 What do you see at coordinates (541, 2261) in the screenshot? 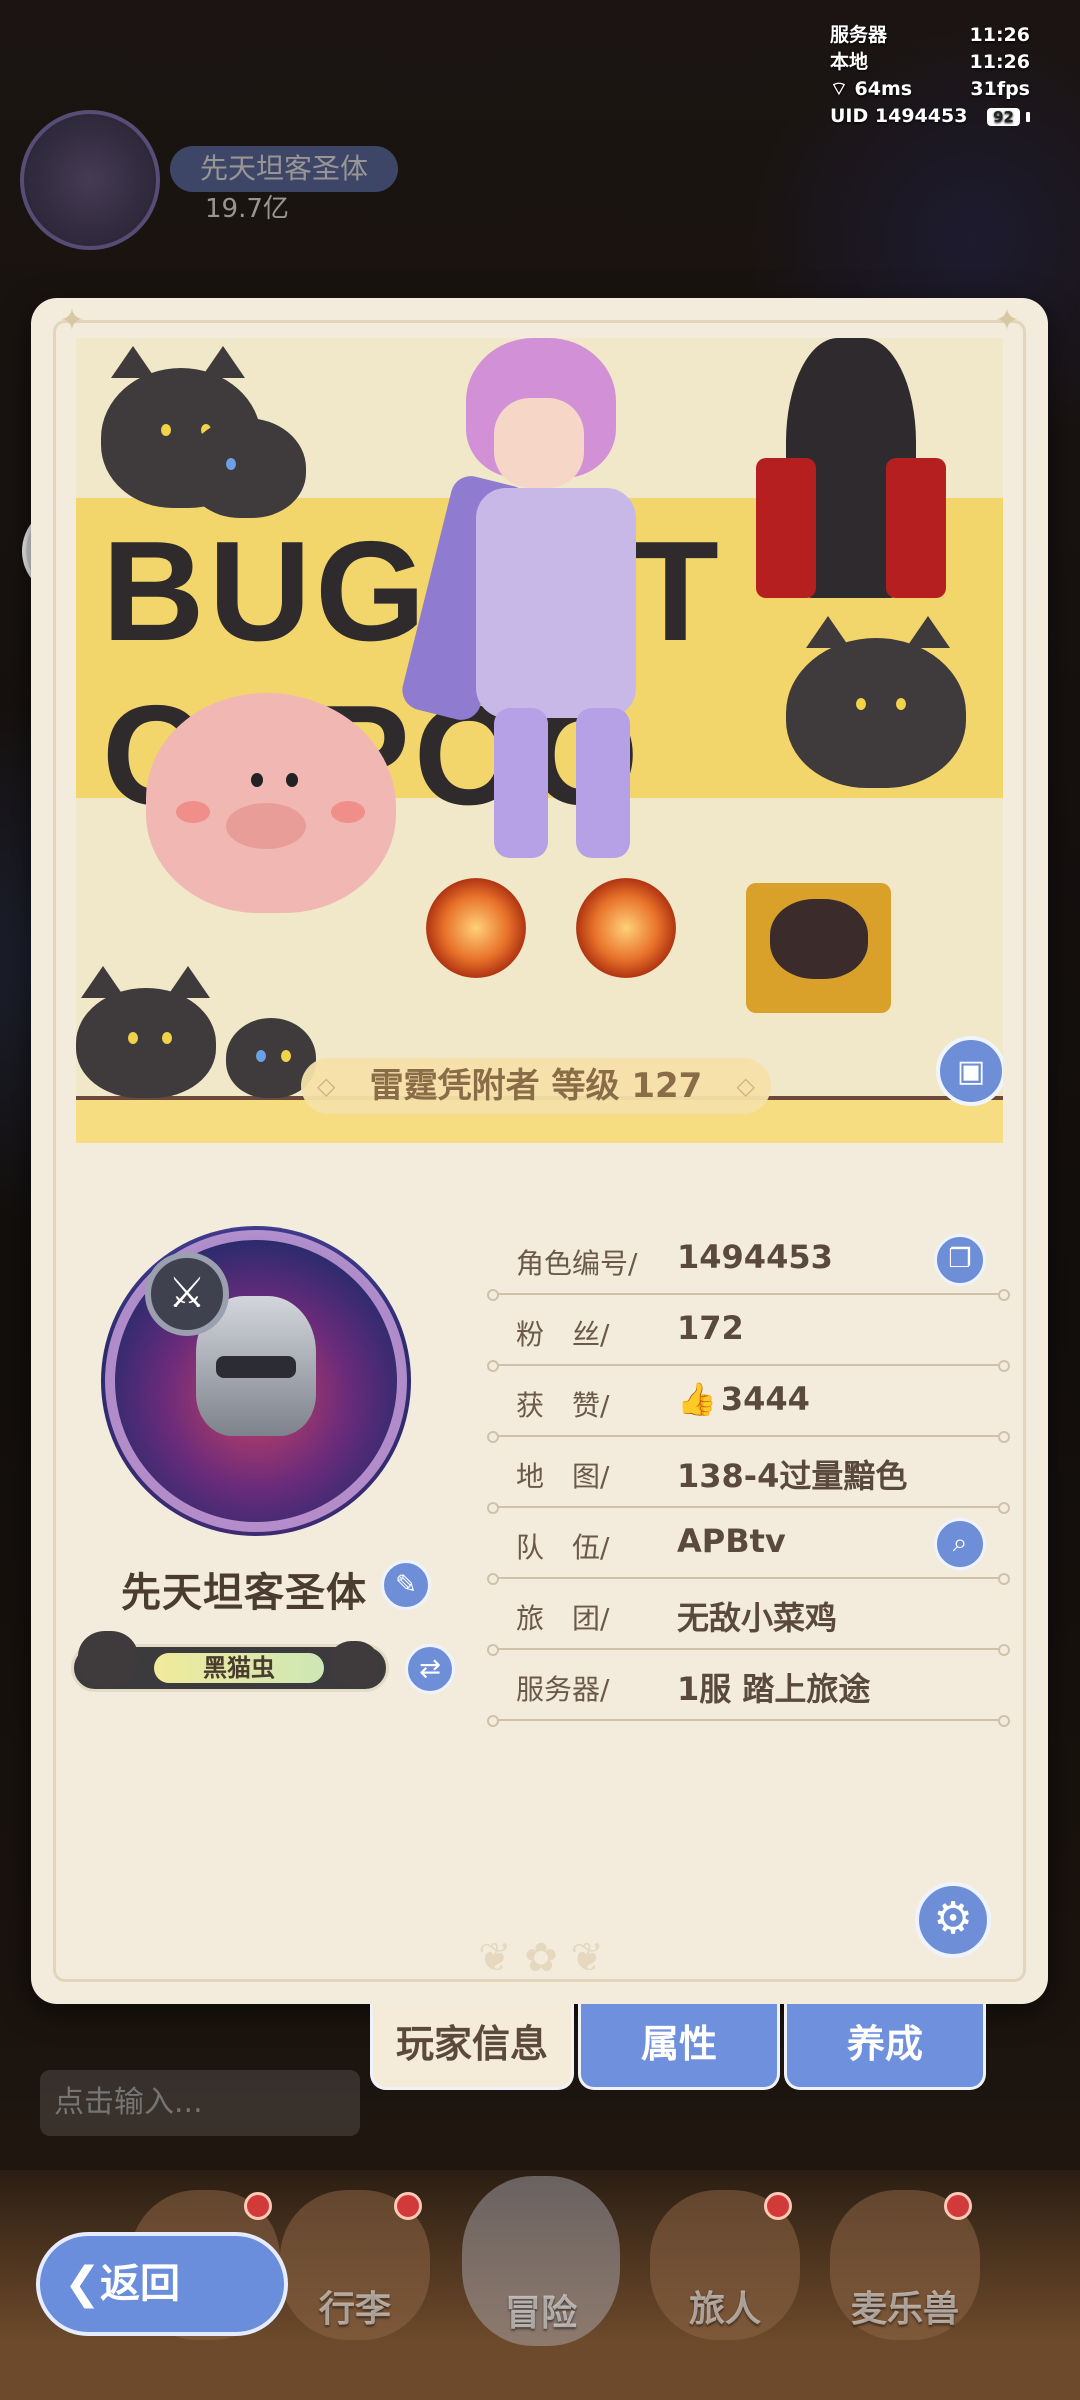
I see `nav-adventure: 冒险` at bounding box center [541, 2261].